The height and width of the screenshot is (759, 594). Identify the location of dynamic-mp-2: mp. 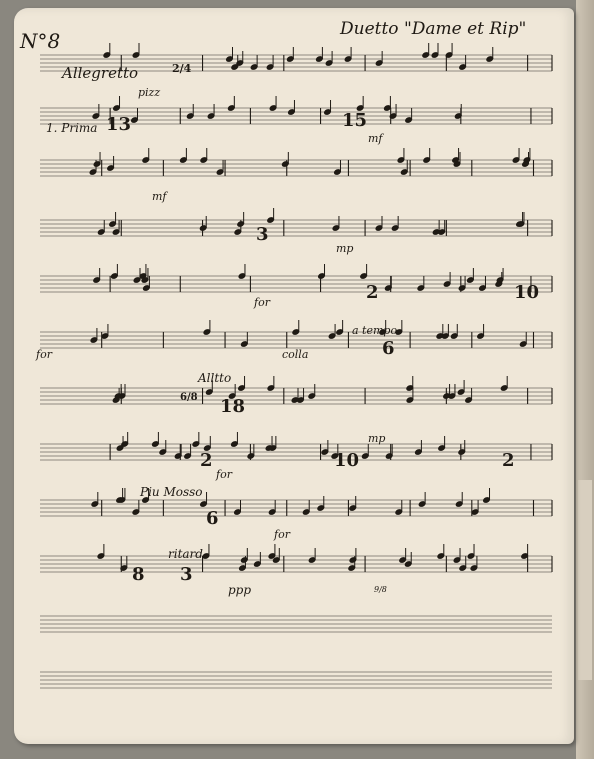
(376, 438).